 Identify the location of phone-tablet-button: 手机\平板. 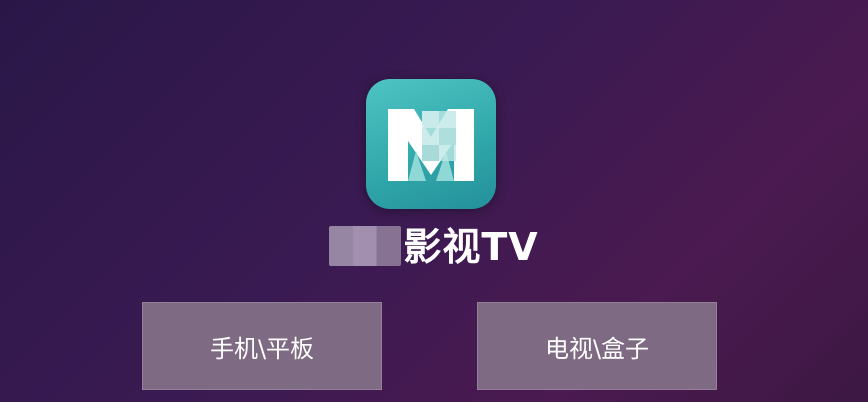
(262, 346).